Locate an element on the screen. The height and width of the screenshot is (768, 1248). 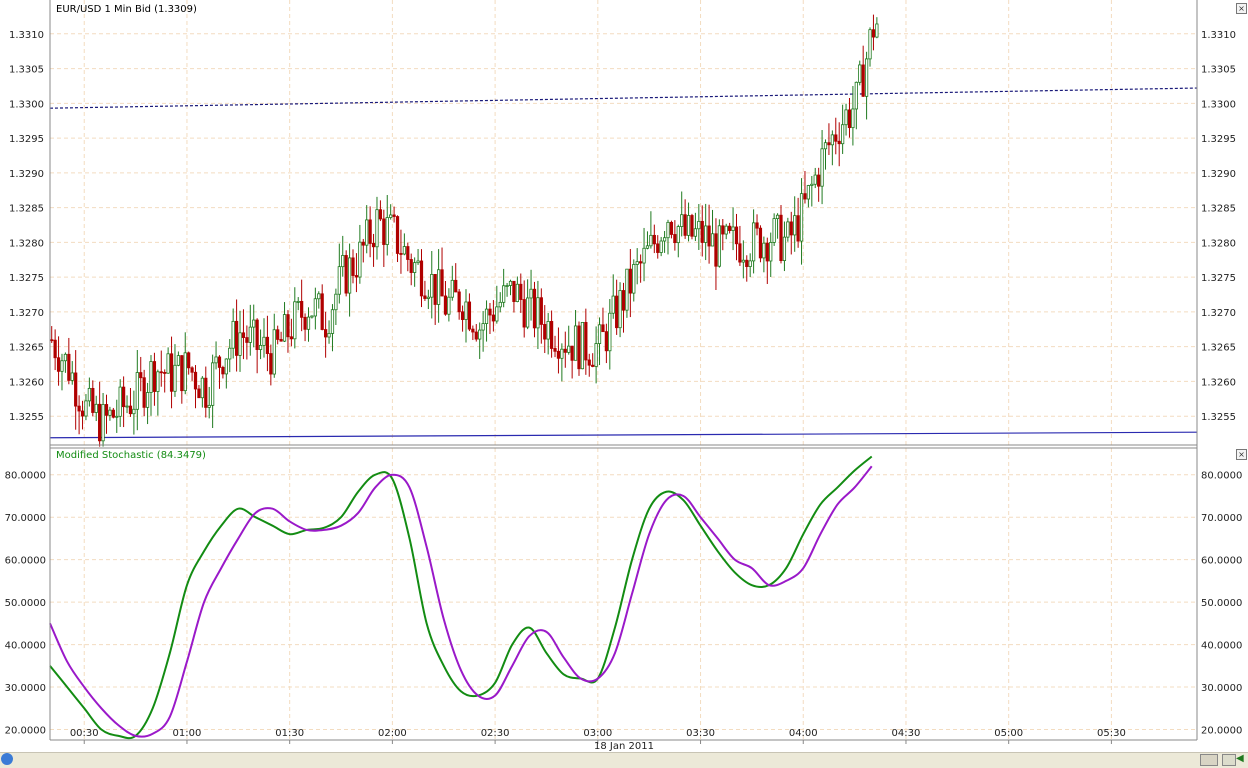
y-tick-label-right: 1.3300 is located at coordinates (1218, 104).